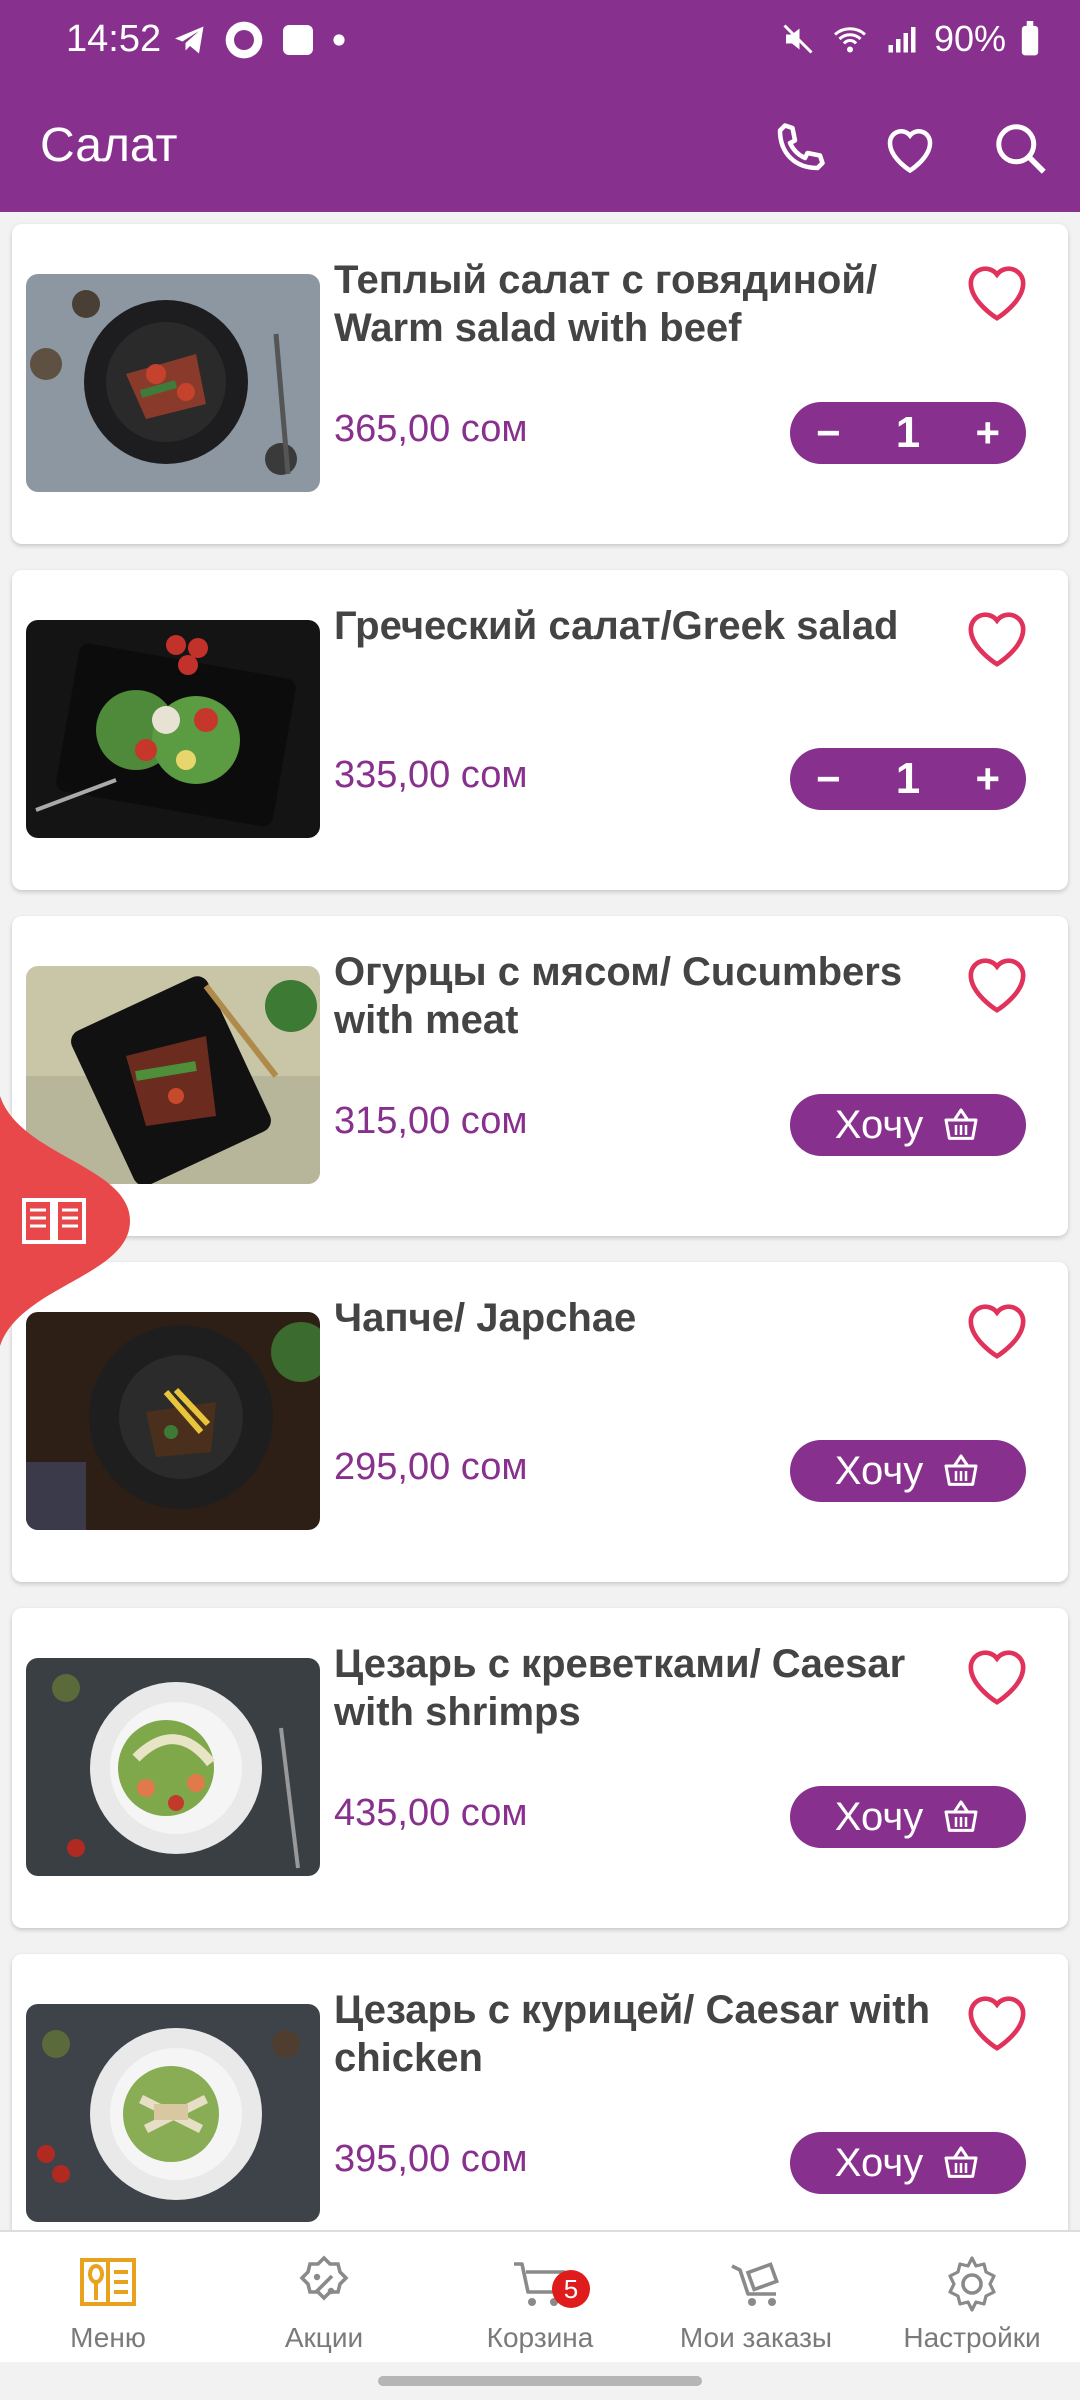 This screenshot has width=1080, height=2400. I want to click on home-indicator, so click(540, 2381).